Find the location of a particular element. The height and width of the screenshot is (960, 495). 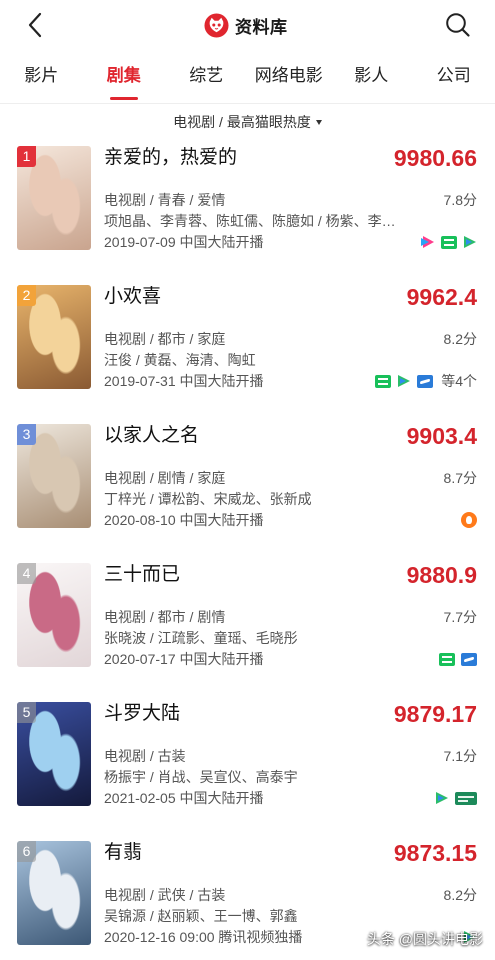

other-platform-icon is located at coordinates (466, 798).